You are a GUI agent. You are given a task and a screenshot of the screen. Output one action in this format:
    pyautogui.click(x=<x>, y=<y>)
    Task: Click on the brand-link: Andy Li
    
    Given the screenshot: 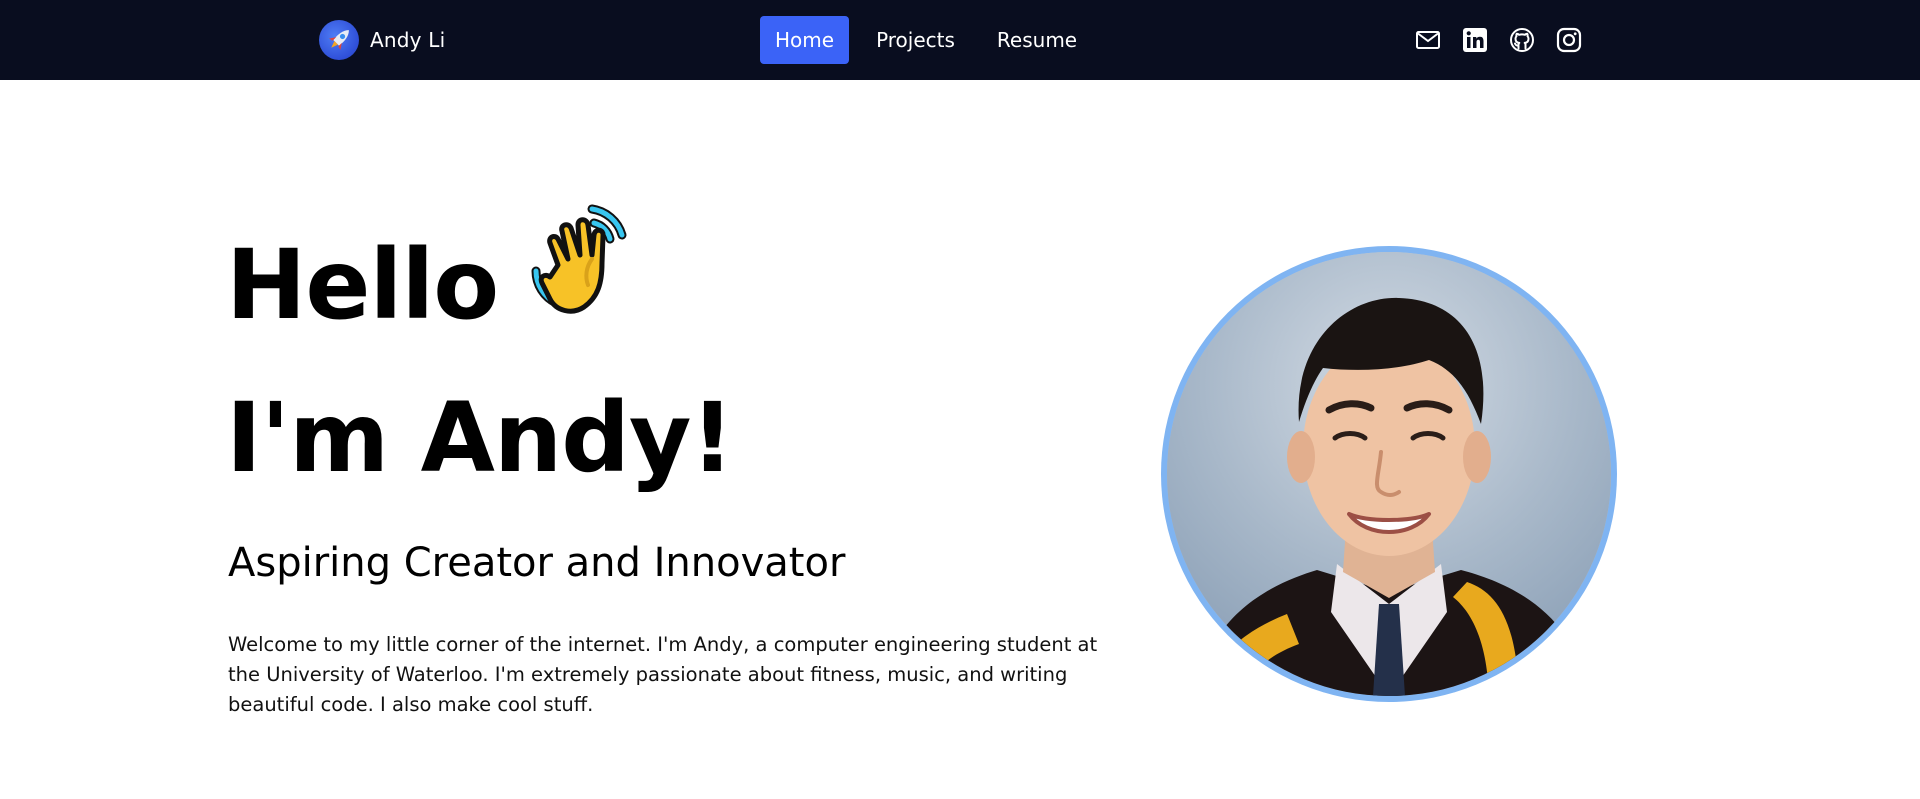 What is the action you would take?
    pyautogui.click(x=382, y=40)
    